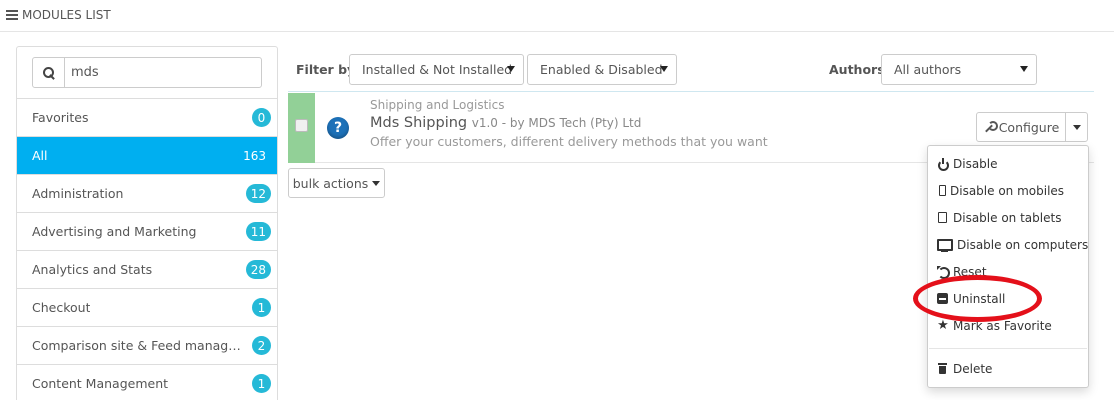 The image size is (1114, 400). Describe the element at coordinates (160, 72) in the screenshot. I see `search-input` at that location.